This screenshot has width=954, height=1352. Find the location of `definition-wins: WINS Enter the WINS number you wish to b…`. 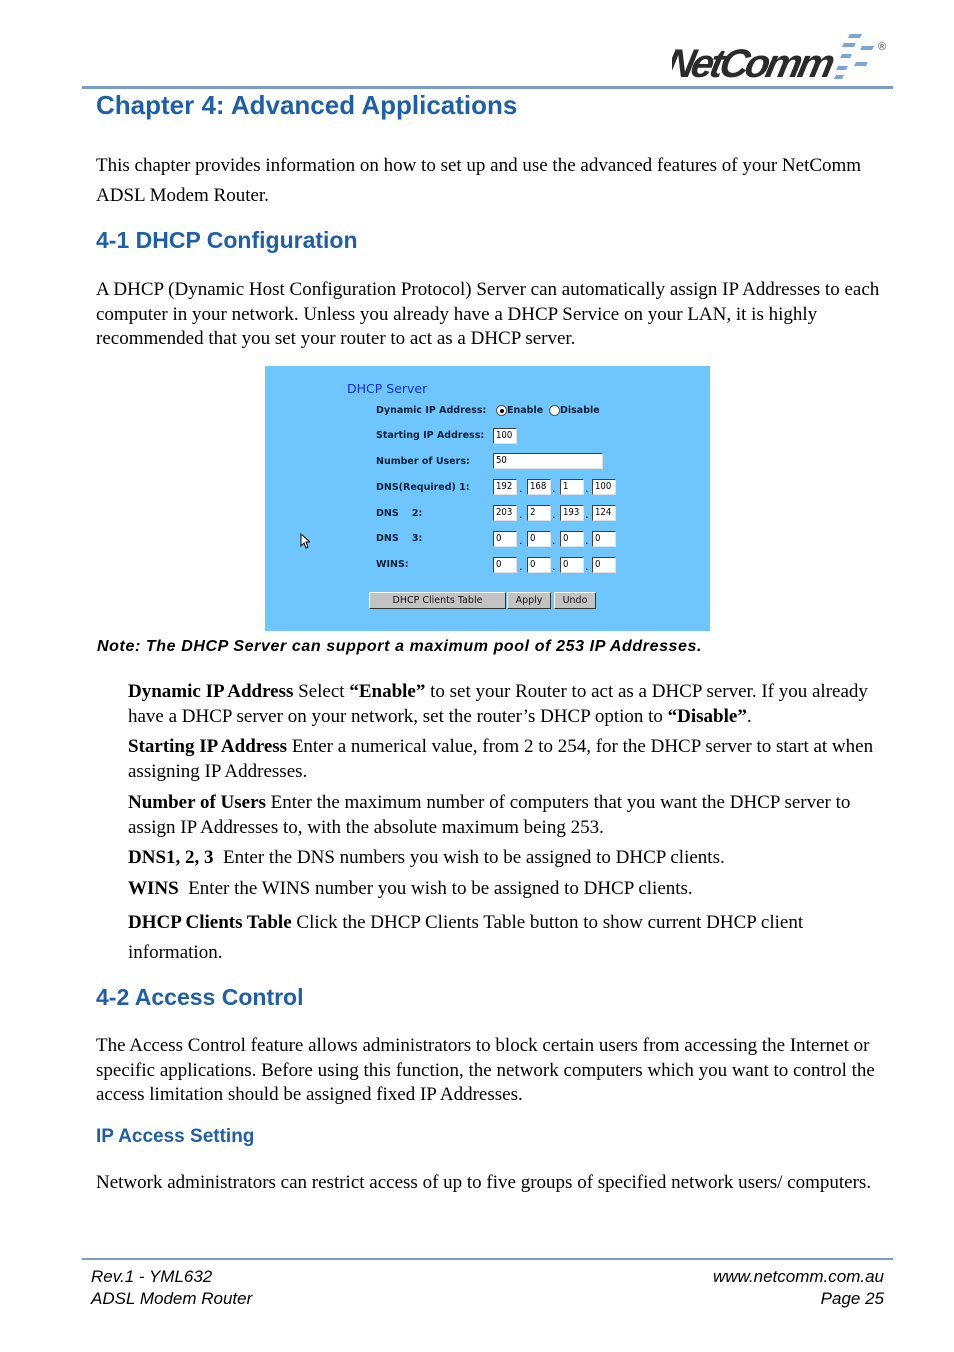

definition-wins: WINS Enter the WINS number you wish to b… is located at coordinates (510, 889).